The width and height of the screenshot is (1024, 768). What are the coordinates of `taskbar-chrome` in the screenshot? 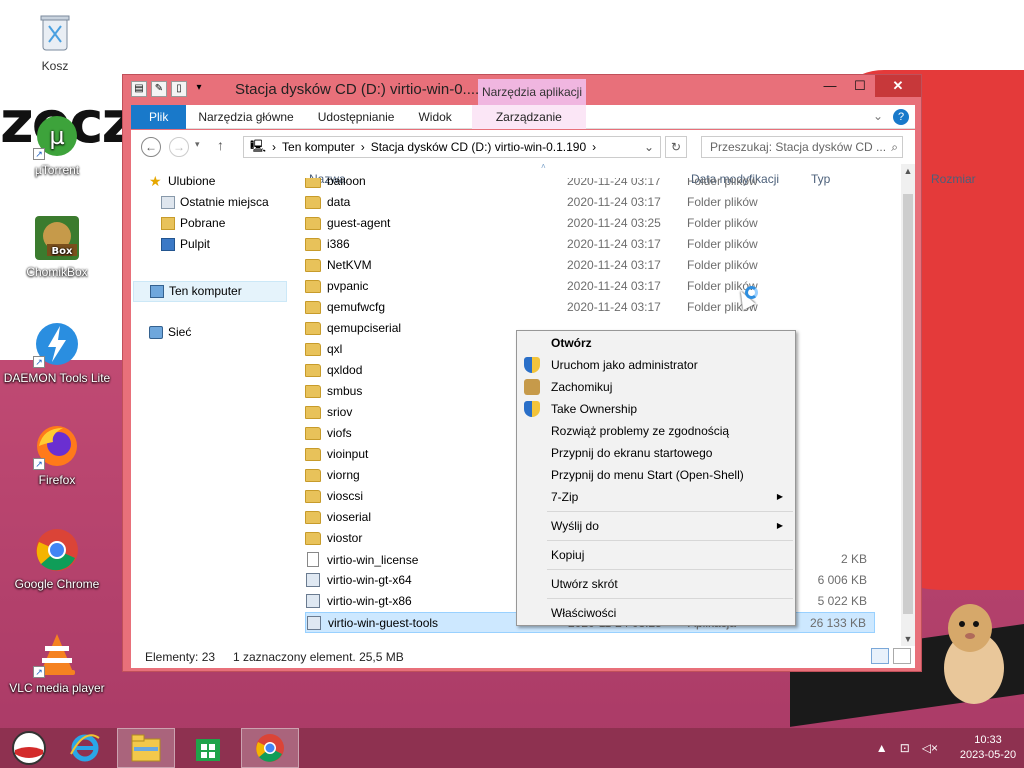 It's located at (270, 748).